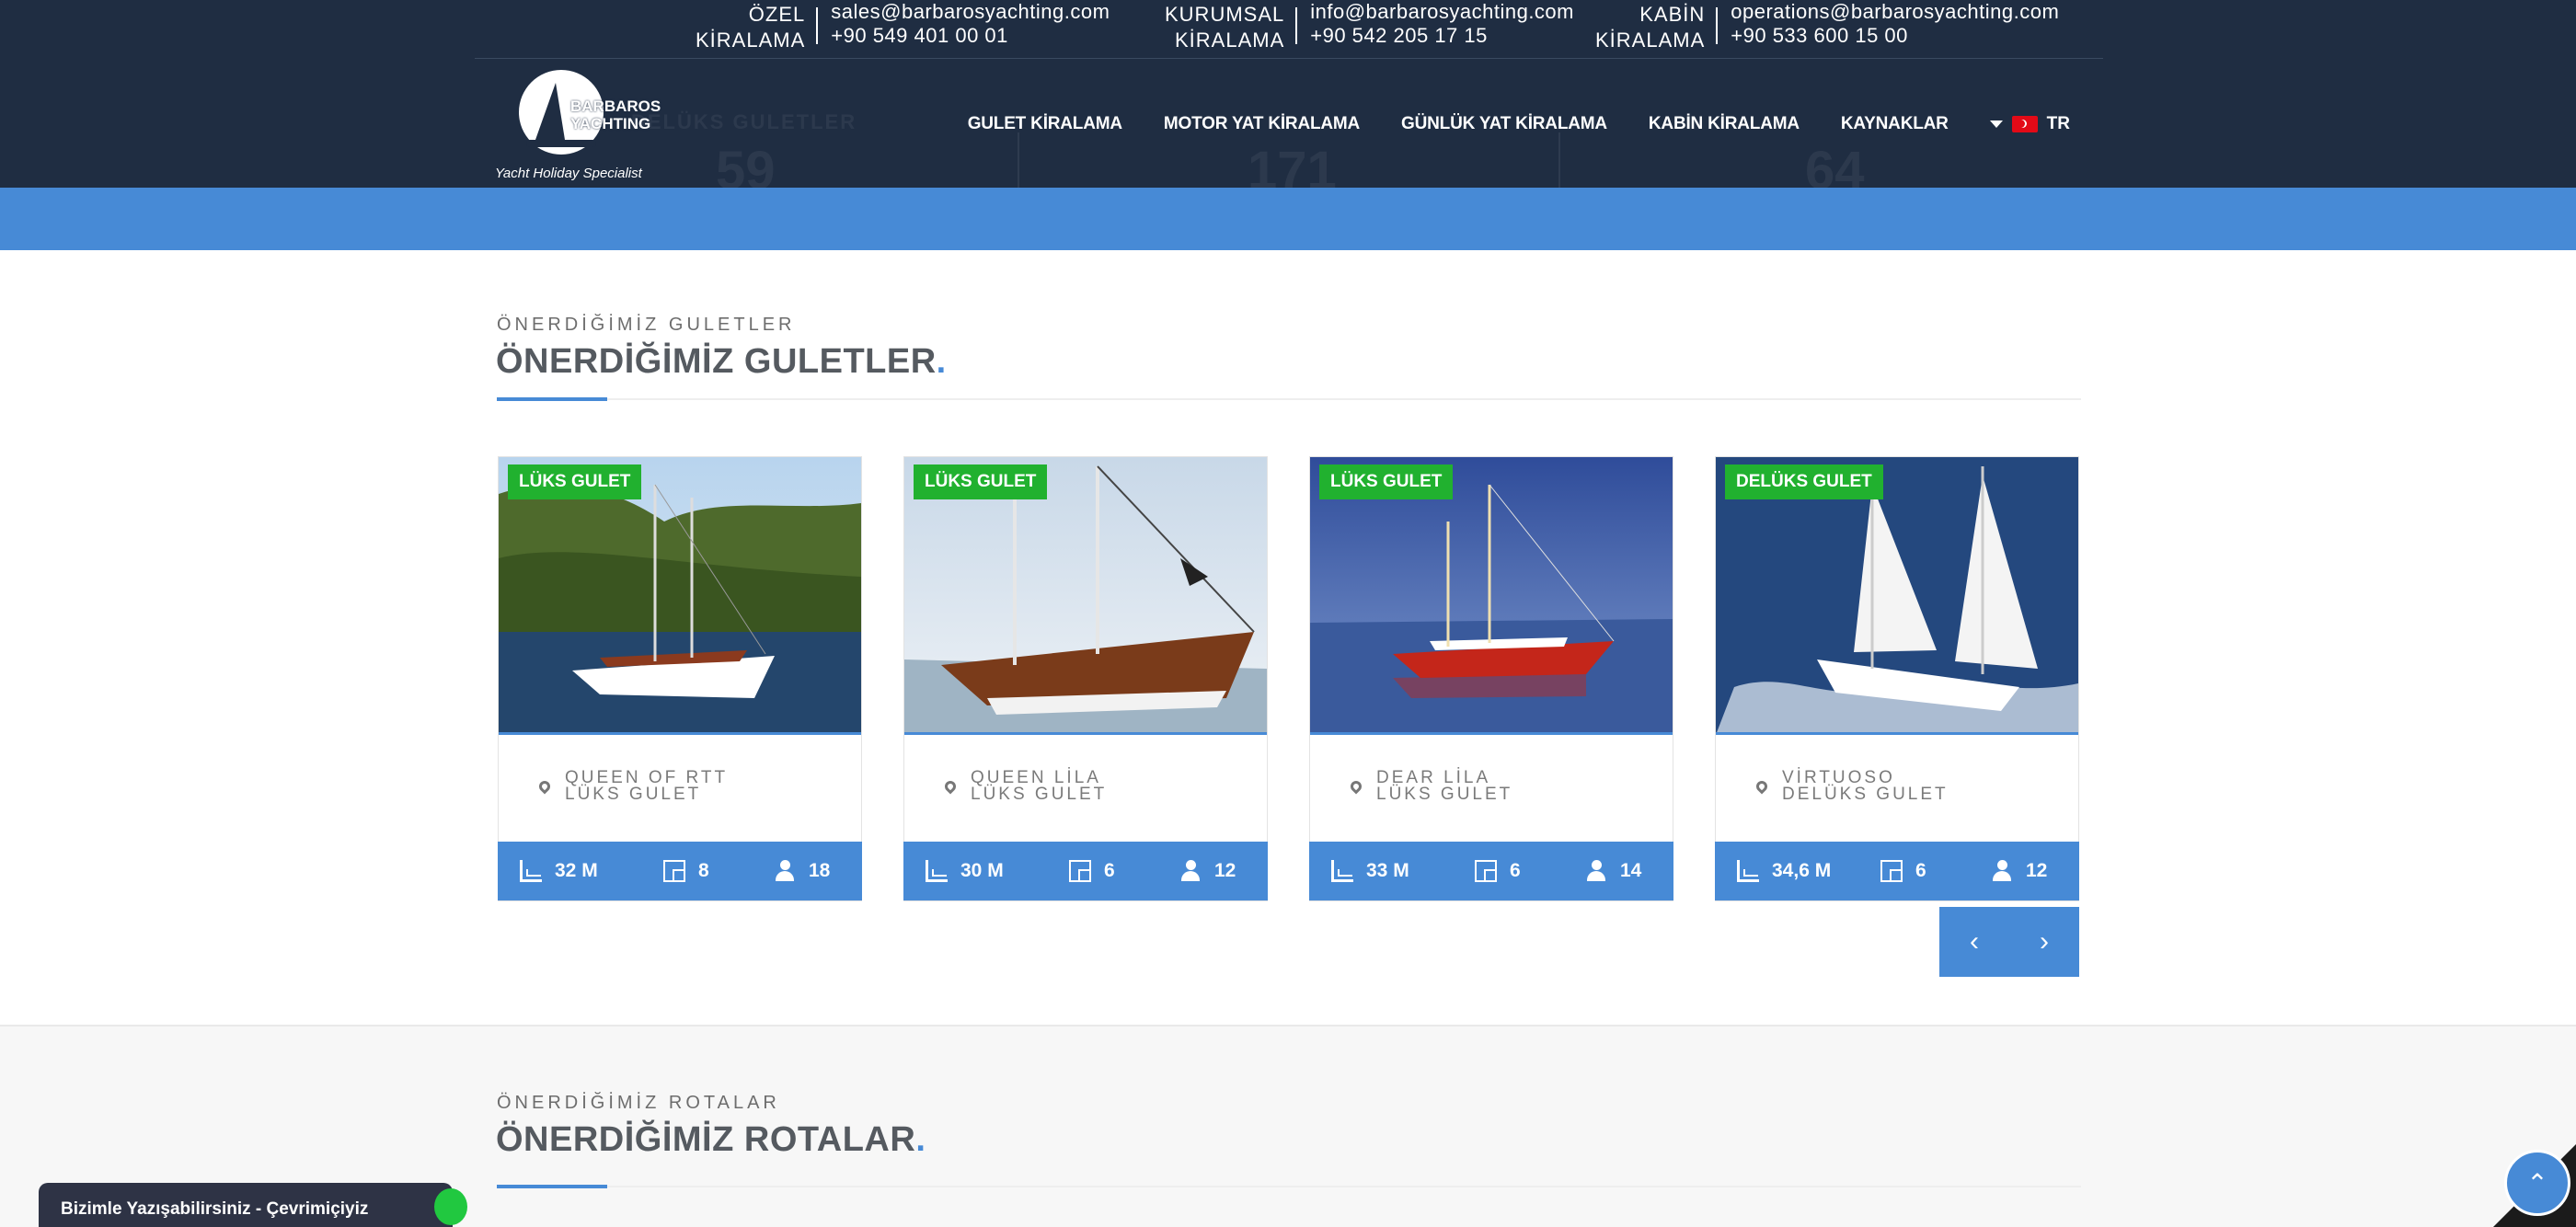 The height and width of the screenshot is (1227, 2576). What do you see at coordinates (1288, 219) in the screenshot?
I see `stats-band` at bounding box center [1288, 219].